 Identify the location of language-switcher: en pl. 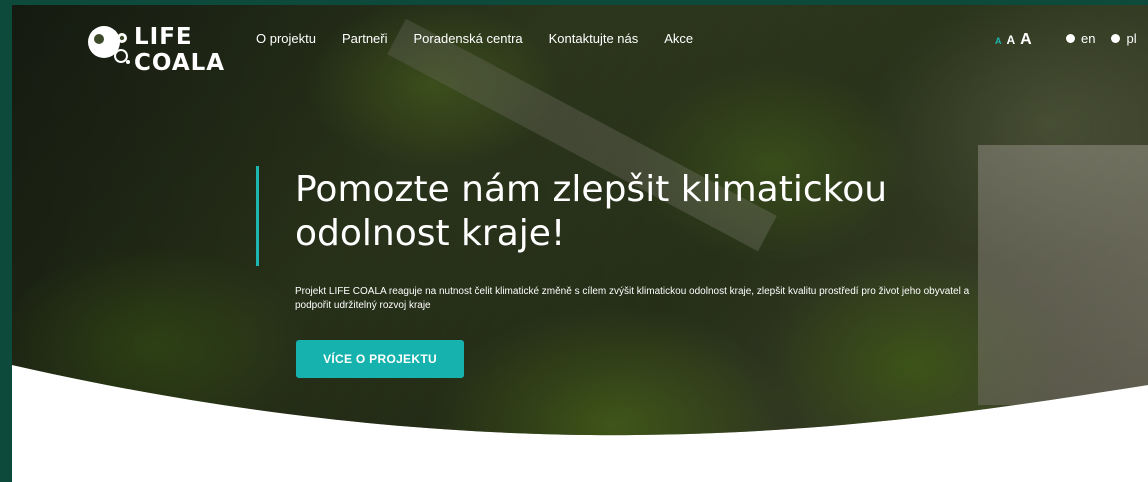
(1101, 38).